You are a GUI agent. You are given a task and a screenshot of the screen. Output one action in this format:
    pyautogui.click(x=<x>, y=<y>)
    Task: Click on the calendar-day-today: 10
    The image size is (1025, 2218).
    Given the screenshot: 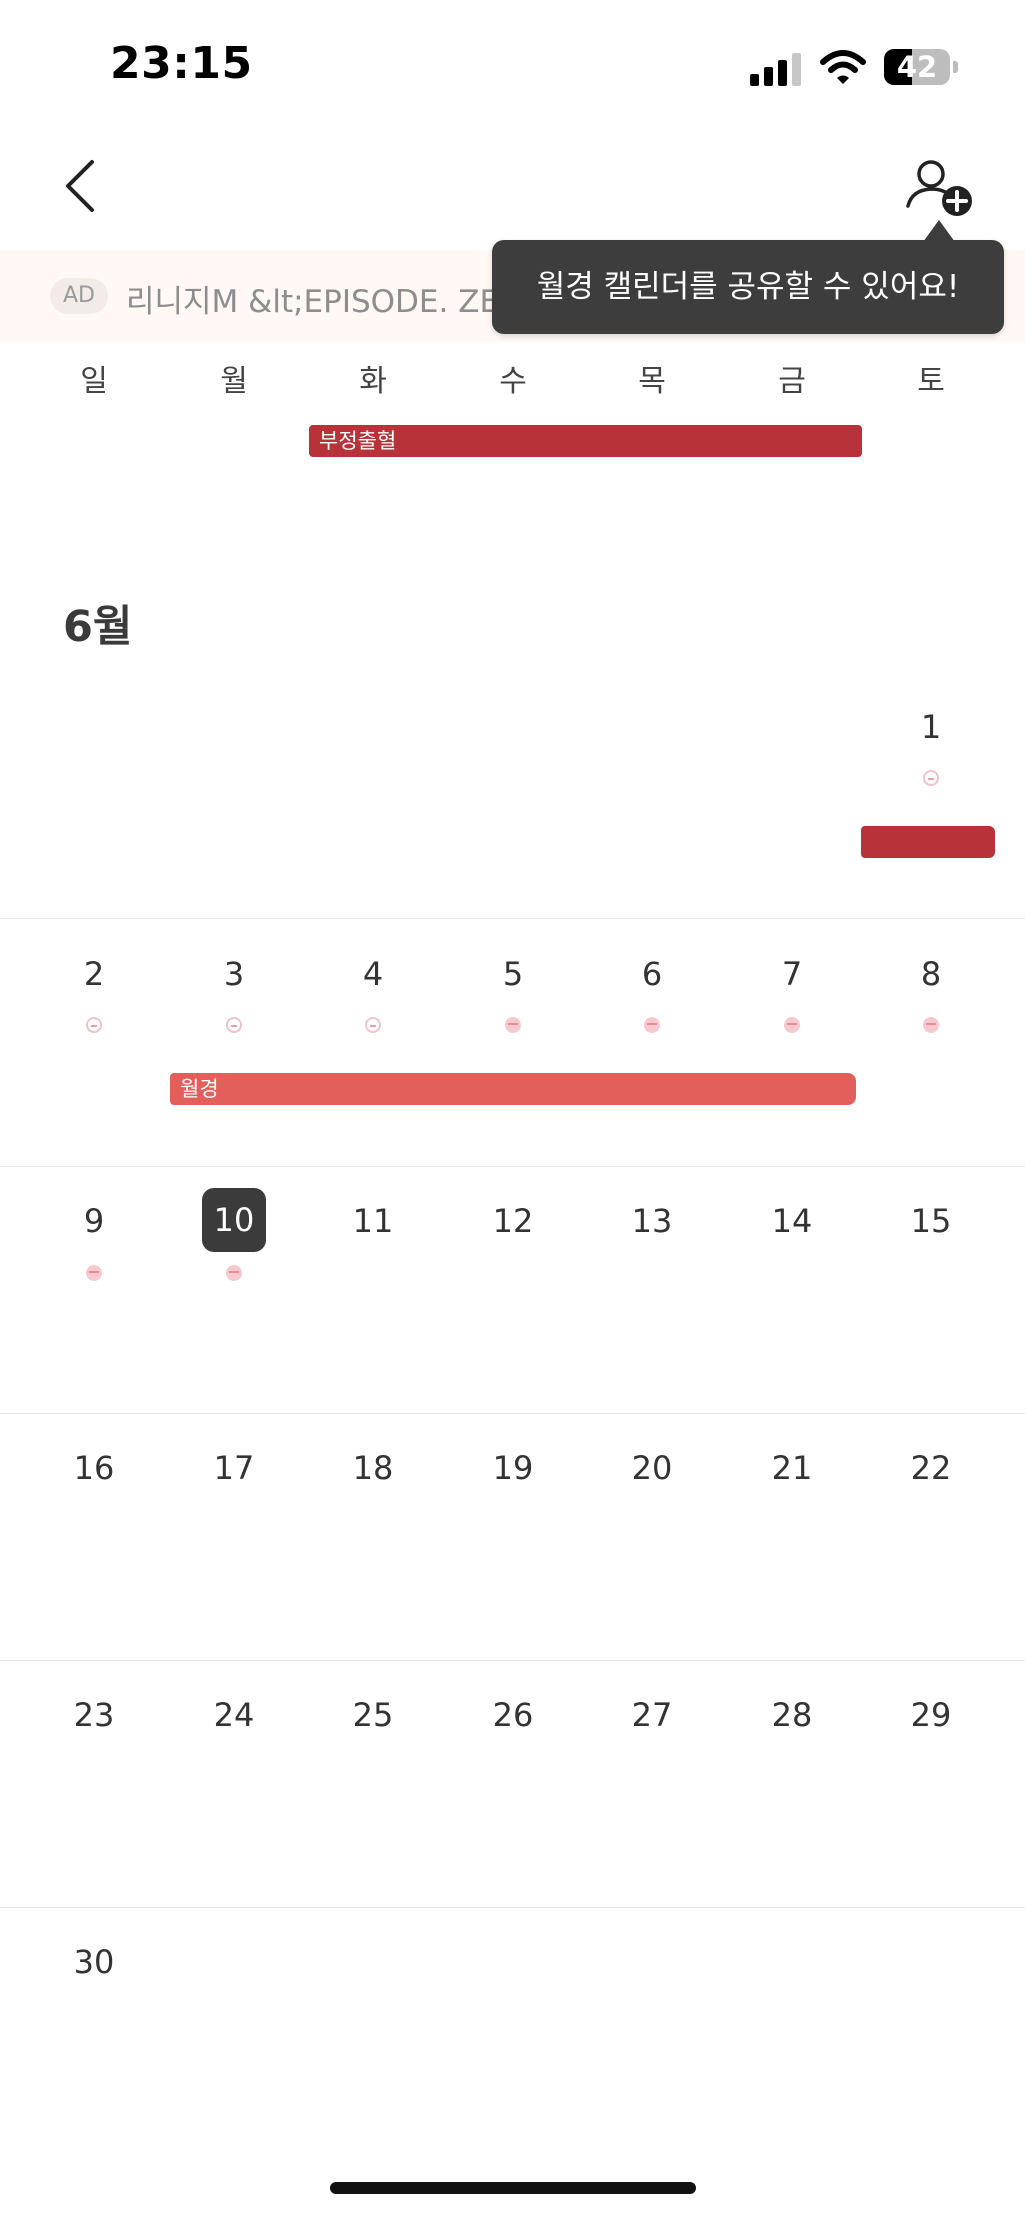 What is the action you would take?
    pyautogui.click(x=234, y=1220)
    